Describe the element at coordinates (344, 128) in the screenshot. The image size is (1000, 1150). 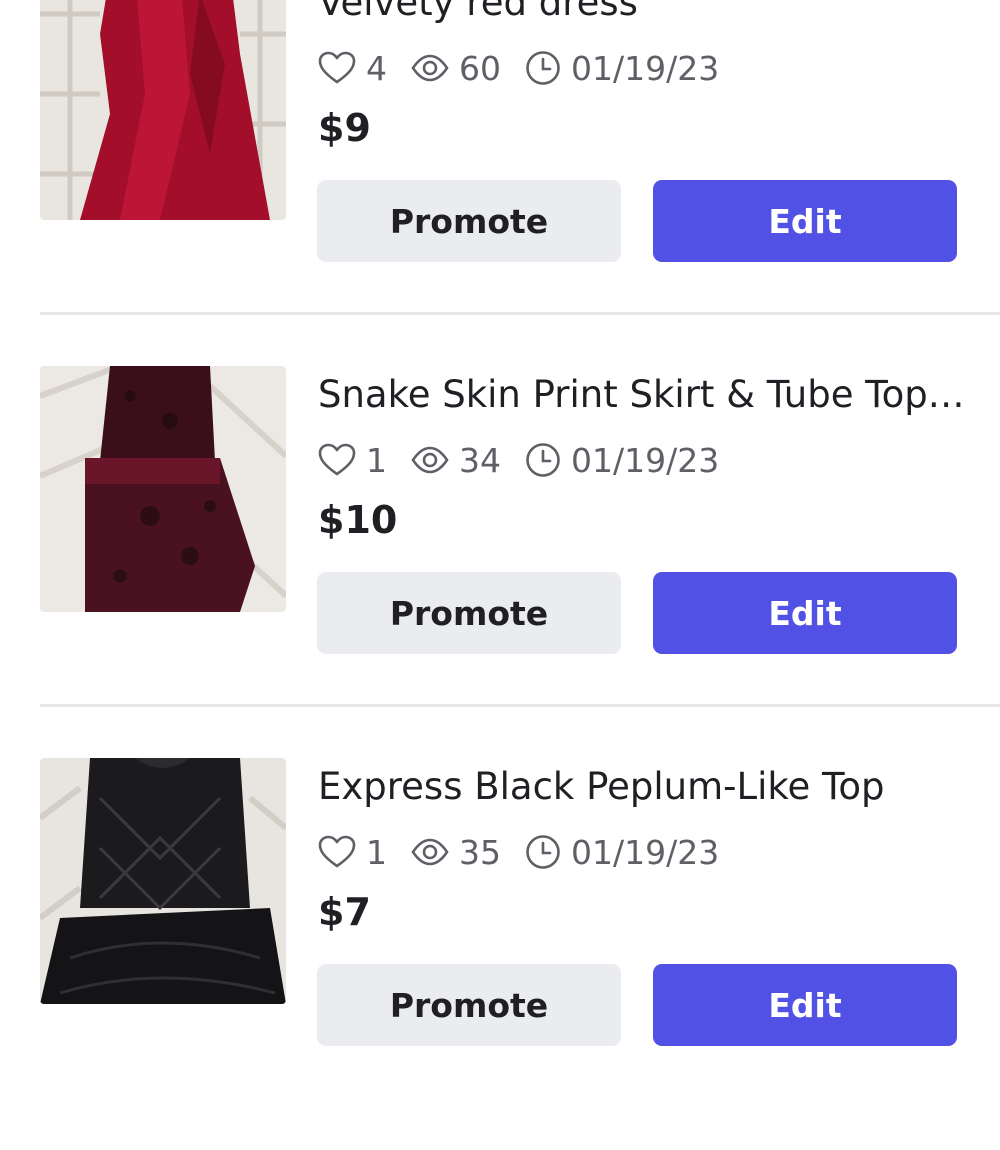
I see `listing-price: $9` at that location.